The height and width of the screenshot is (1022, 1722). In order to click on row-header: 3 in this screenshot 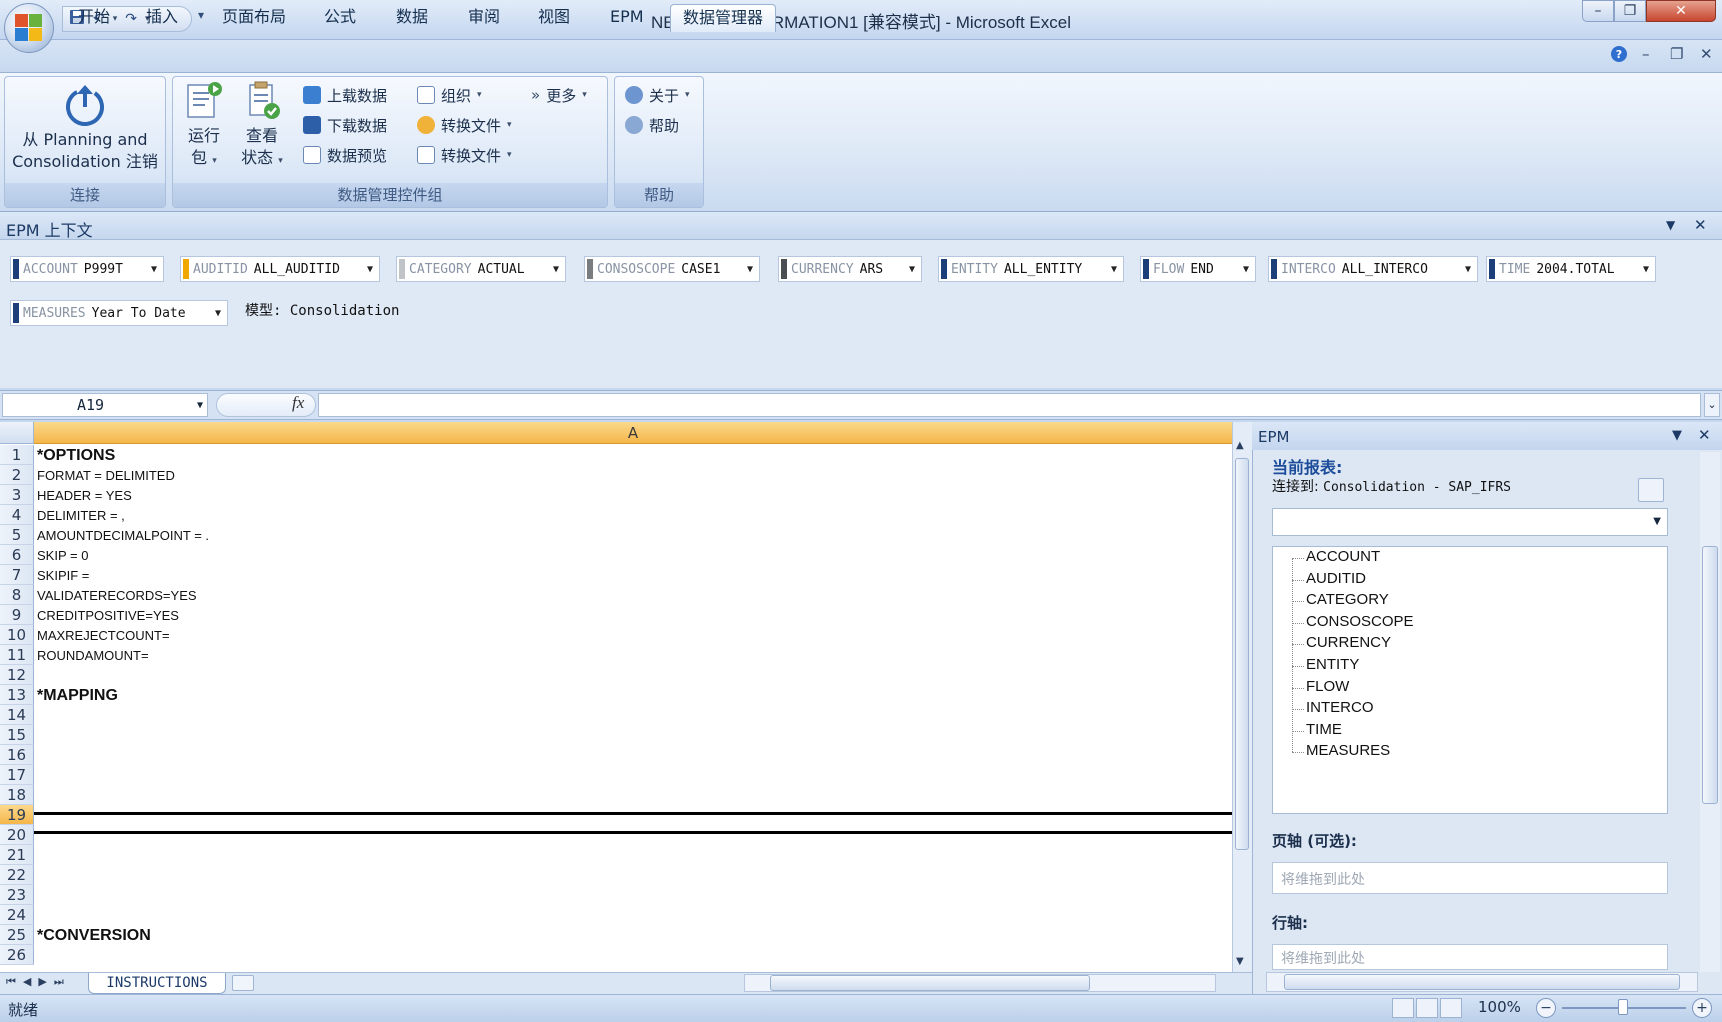, I will do `click(17, 495)`.